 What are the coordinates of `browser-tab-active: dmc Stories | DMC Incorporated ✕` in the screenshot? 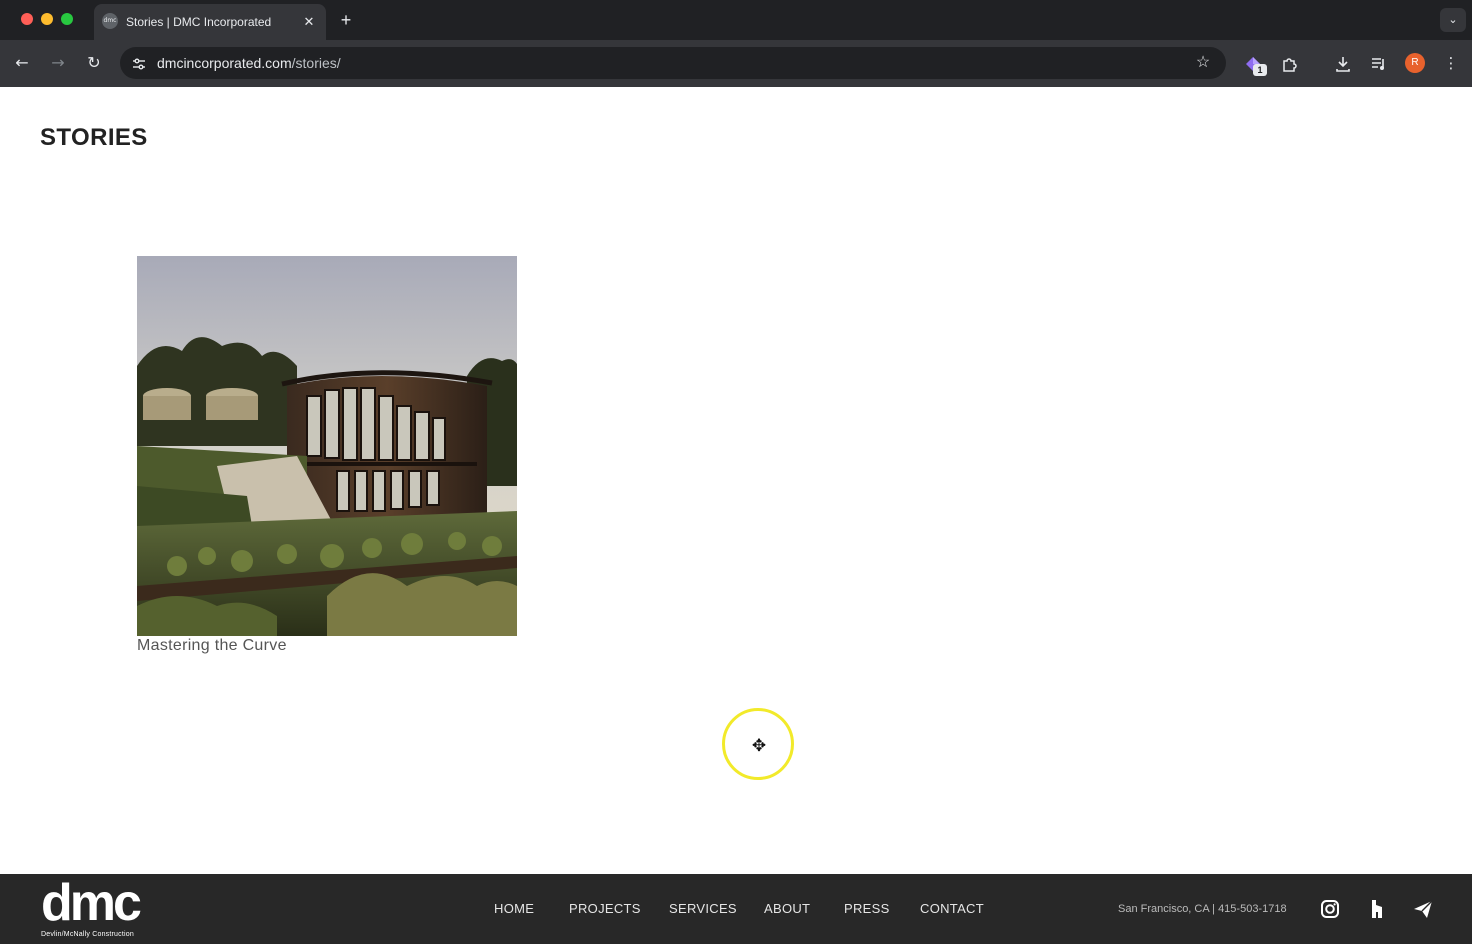 It's located at (210, 22).